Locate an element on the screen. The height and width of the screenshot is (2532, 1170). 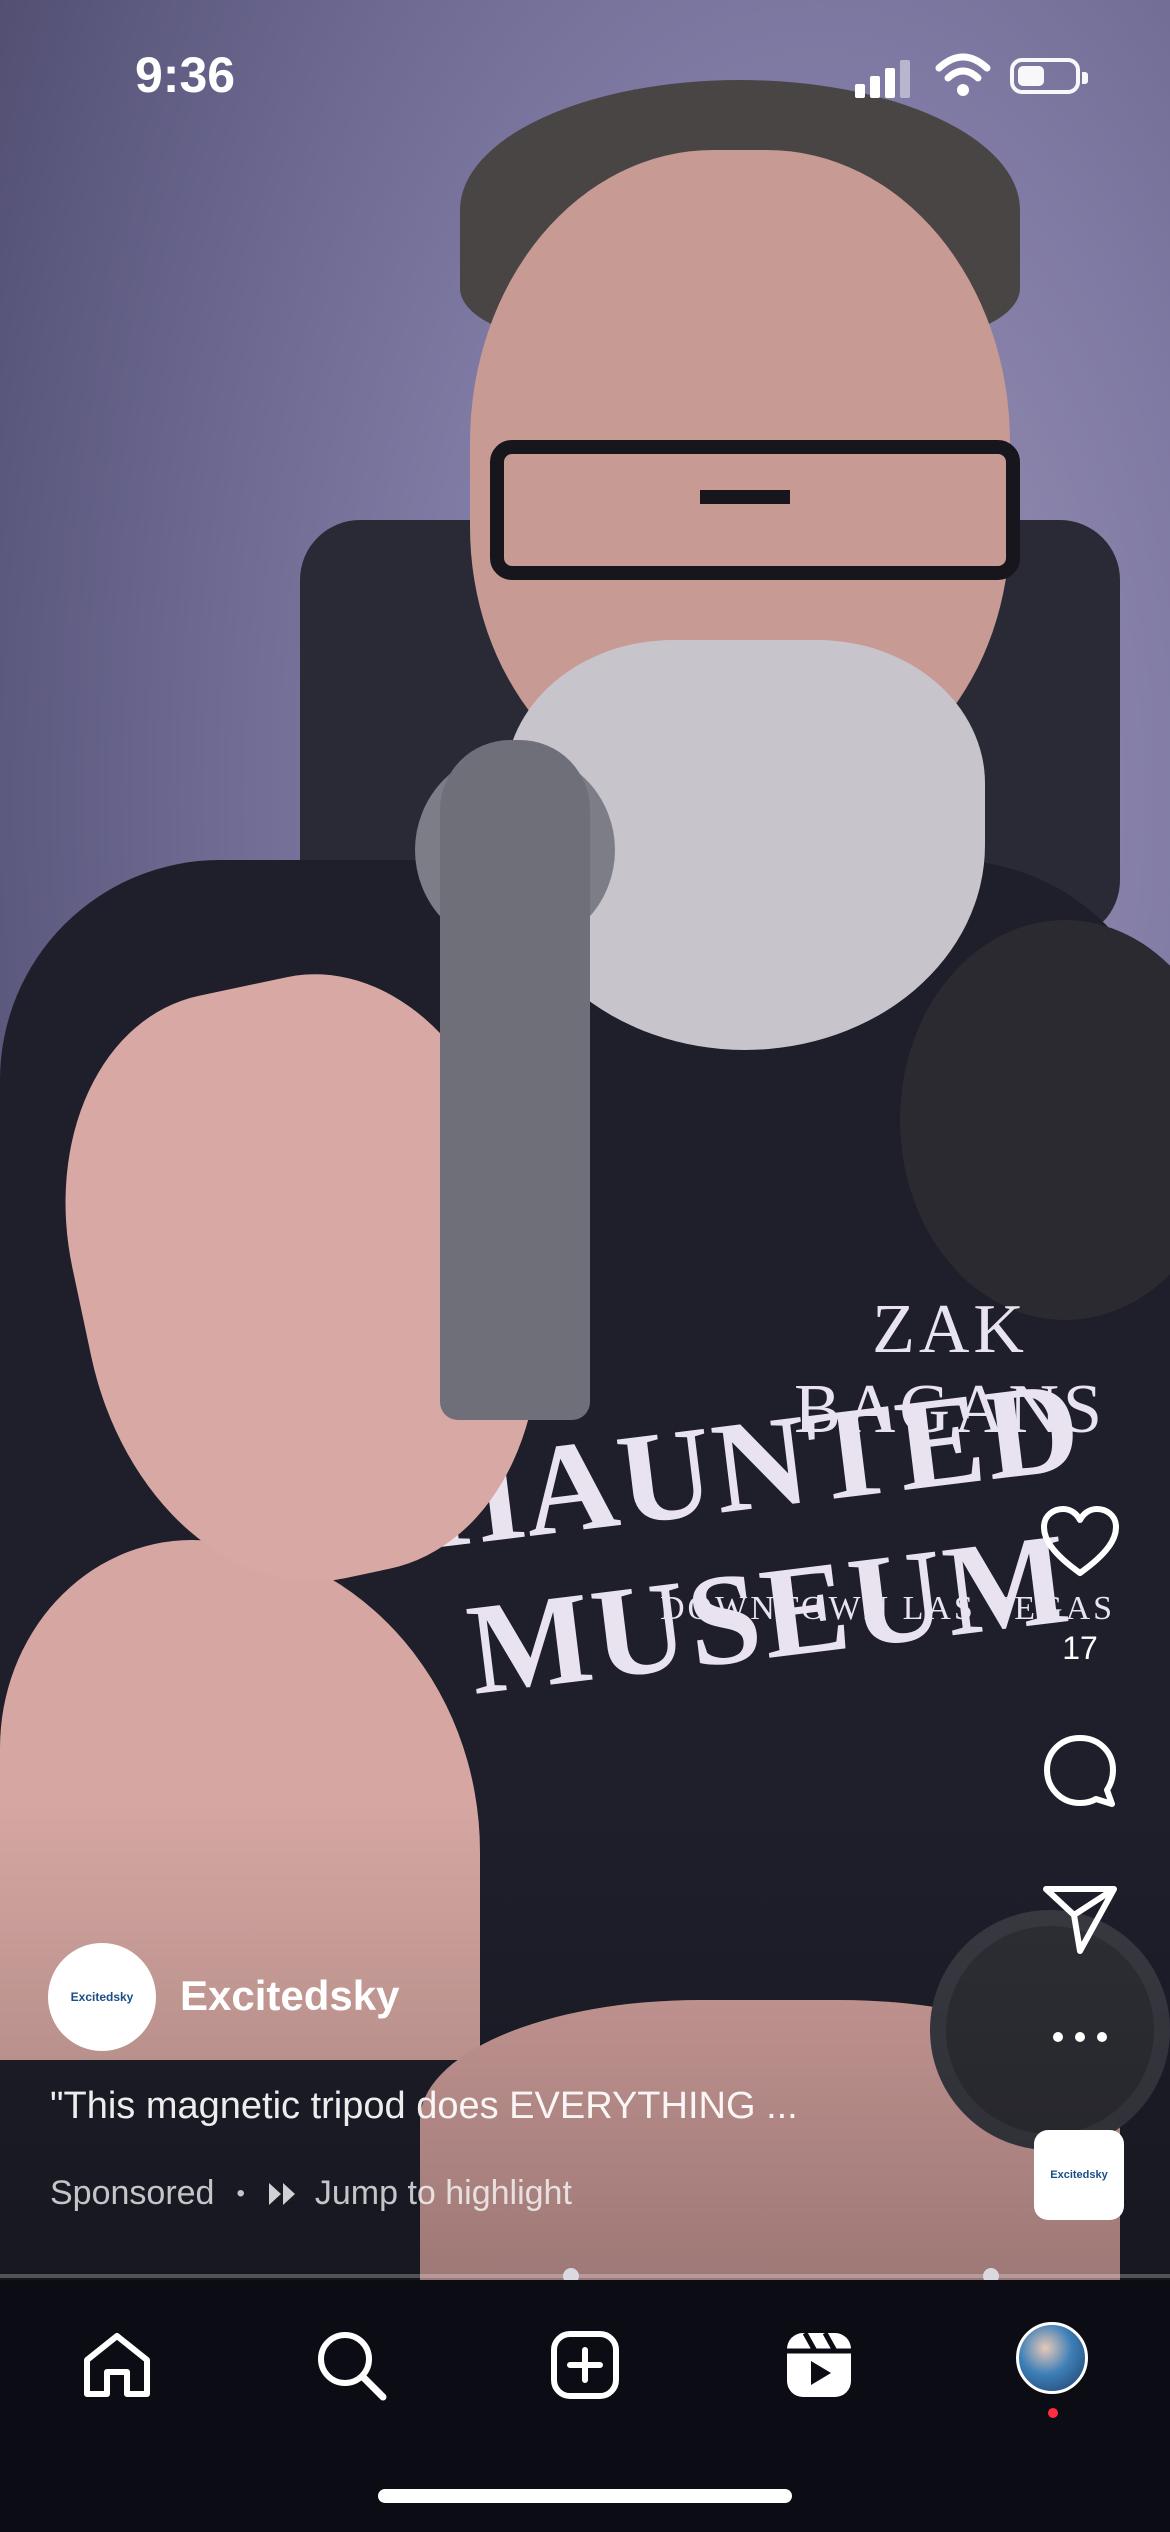
tab-home is located at coordinates (117, 2365).